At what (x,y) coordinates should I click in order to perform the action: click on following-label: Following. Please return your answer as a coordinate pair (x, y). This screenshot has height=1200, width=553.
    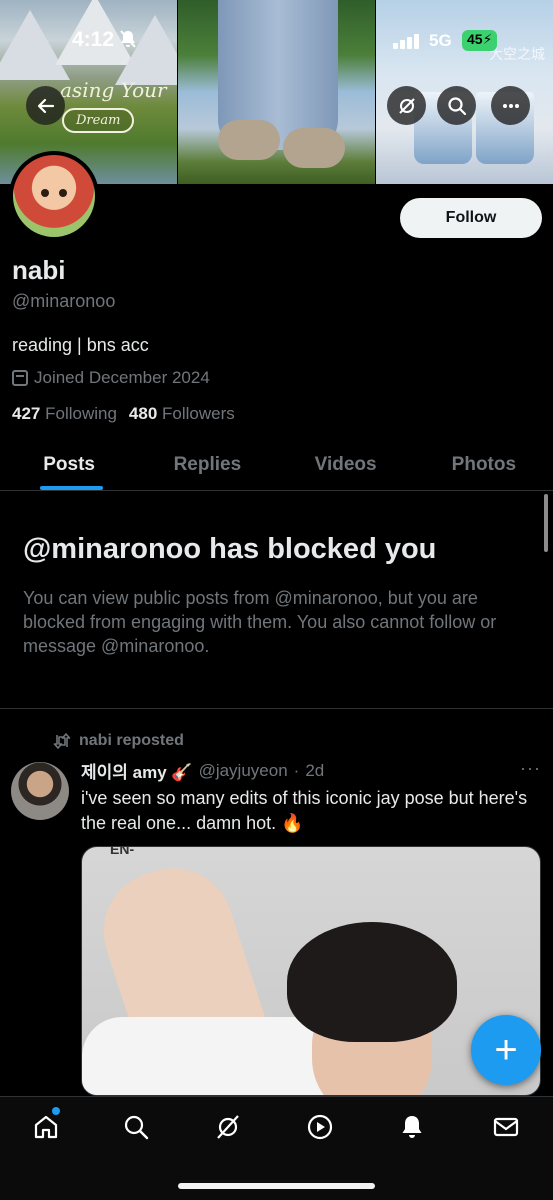
    Looking at the image, I should click on (81, 413).